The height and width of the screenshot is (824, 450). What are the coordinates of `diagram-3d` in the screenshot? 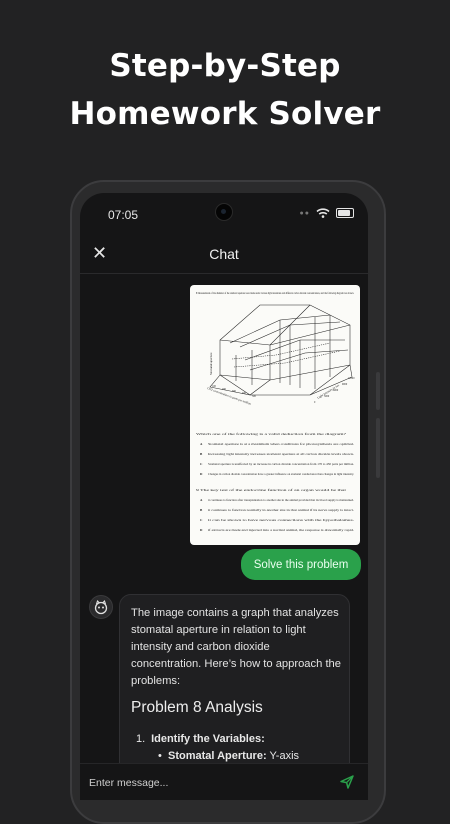 It's located at (281, 350).